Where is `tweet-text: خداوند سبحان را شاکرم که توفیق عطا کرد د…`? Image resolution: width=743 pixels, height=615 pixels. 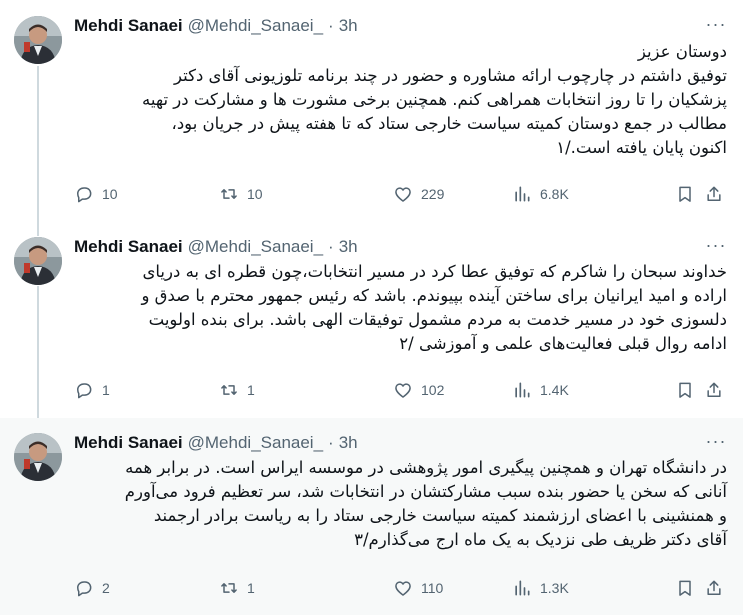
tweet-text: خداوند سبحان را شاکرم که توفیق عطا کرد د… is located at coordinates (400, 308).